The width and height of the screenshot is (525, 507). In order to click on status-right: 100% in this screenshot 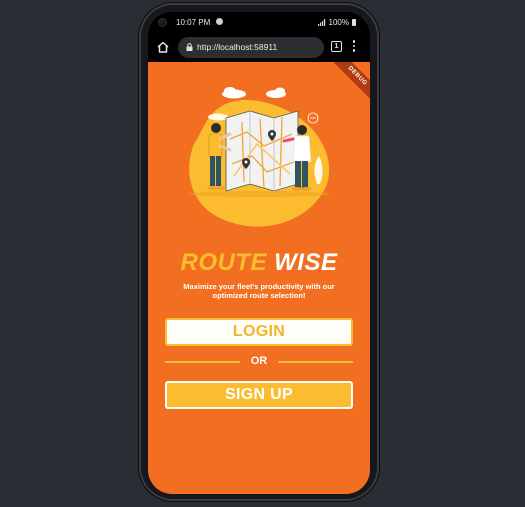, I will do `click(336, 22)`.